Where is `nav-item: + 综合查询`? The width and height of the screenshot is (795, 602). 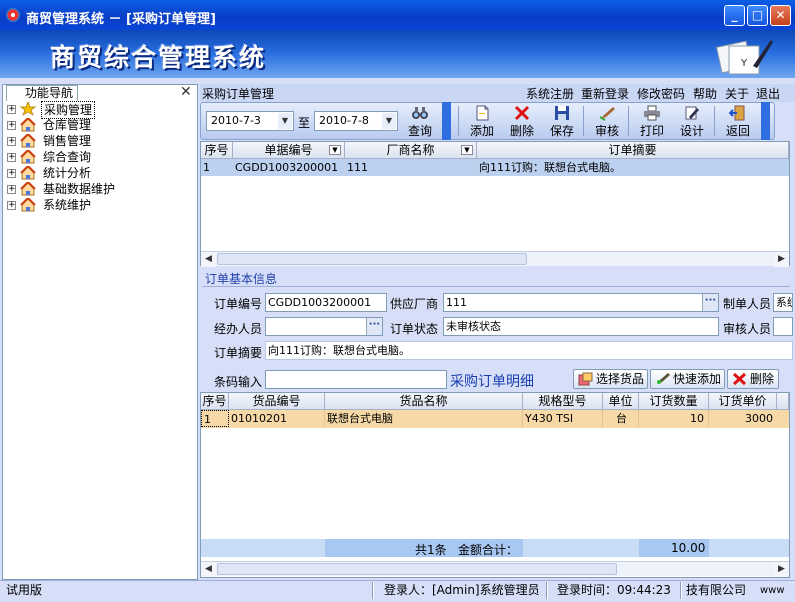 nav-item: + 综合查询 is located at coordinates (102, 157).